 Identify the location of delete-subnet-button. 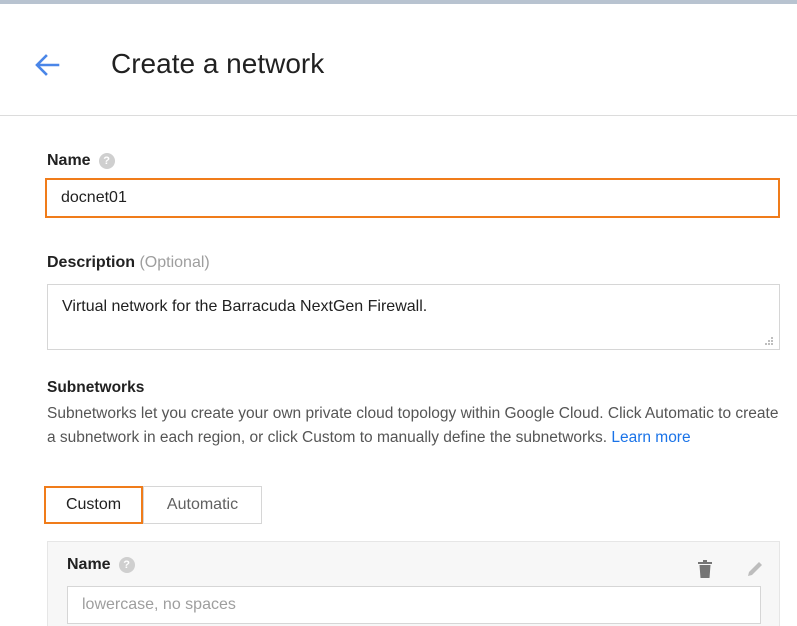
(705, 569).